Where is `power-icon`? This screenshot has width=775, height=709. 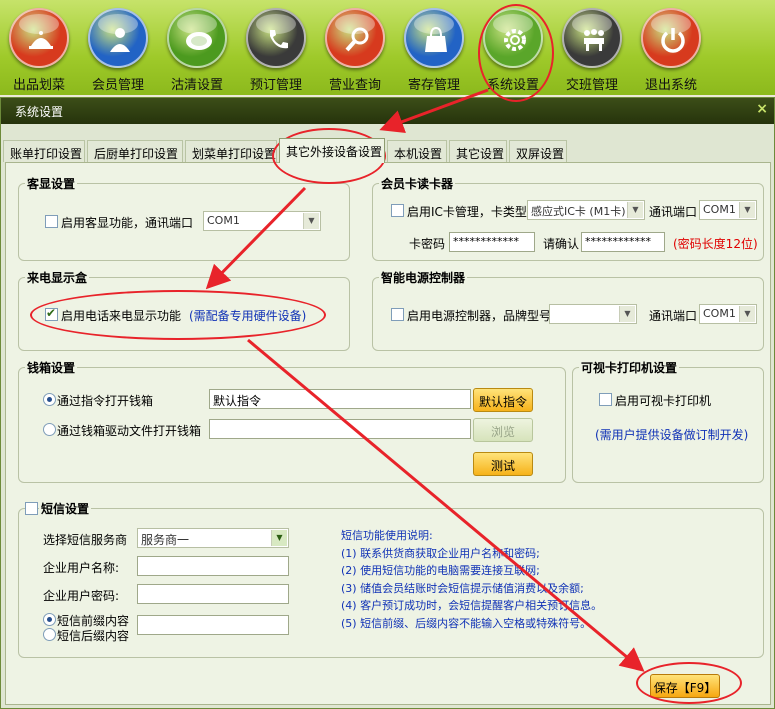
power-icon is located at coordinates (671, 38).